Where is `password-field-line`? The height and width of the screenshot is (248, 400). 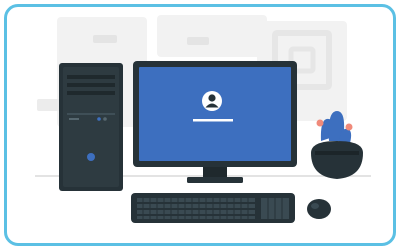 password-field-line is located at coordinates (213, 120).